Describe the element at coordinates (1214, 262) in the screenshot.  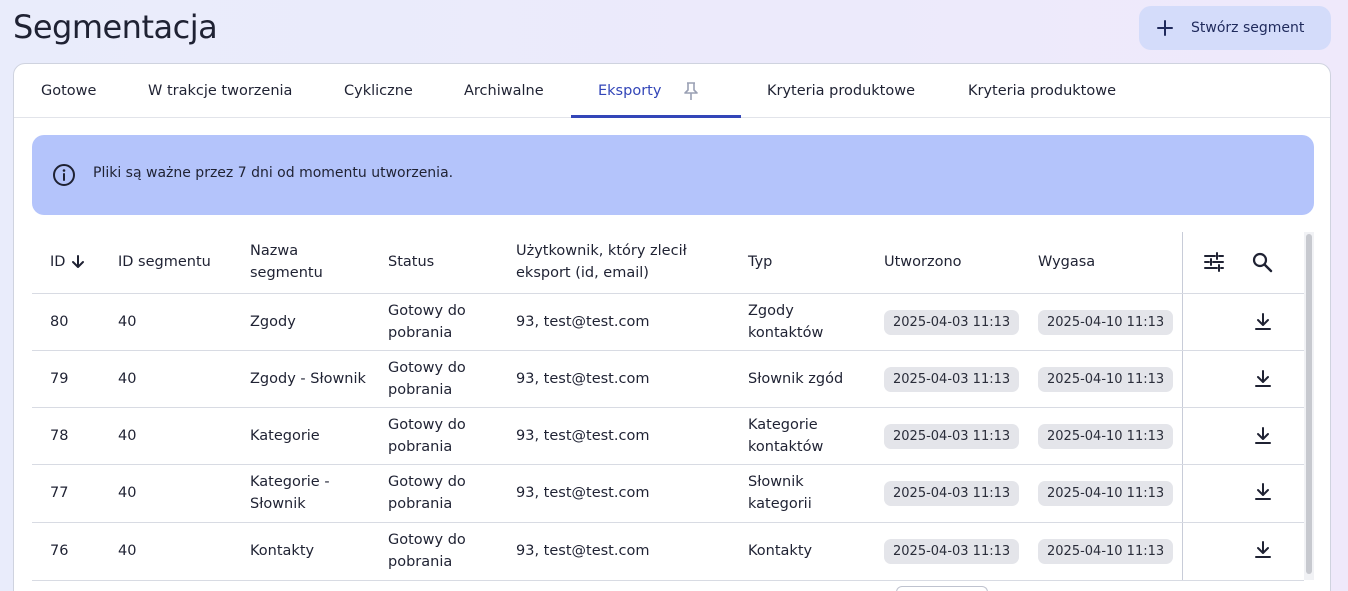
I see `column-settings-icon` at that location.